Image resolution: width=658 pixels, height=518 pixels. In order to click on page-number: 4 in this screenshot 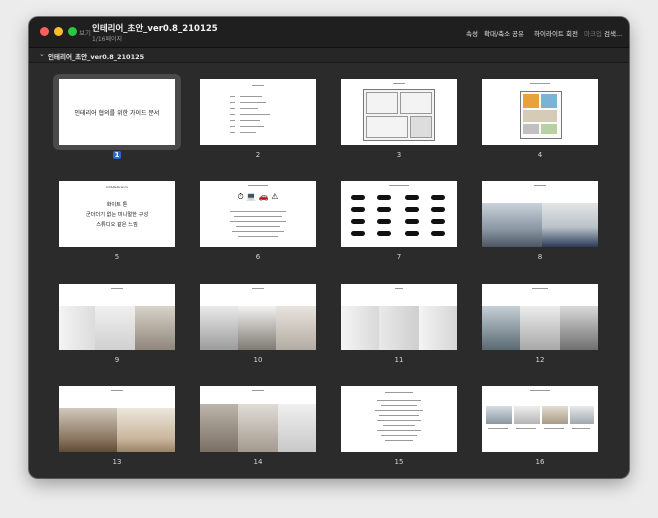, I will do `click(540, 155)`.